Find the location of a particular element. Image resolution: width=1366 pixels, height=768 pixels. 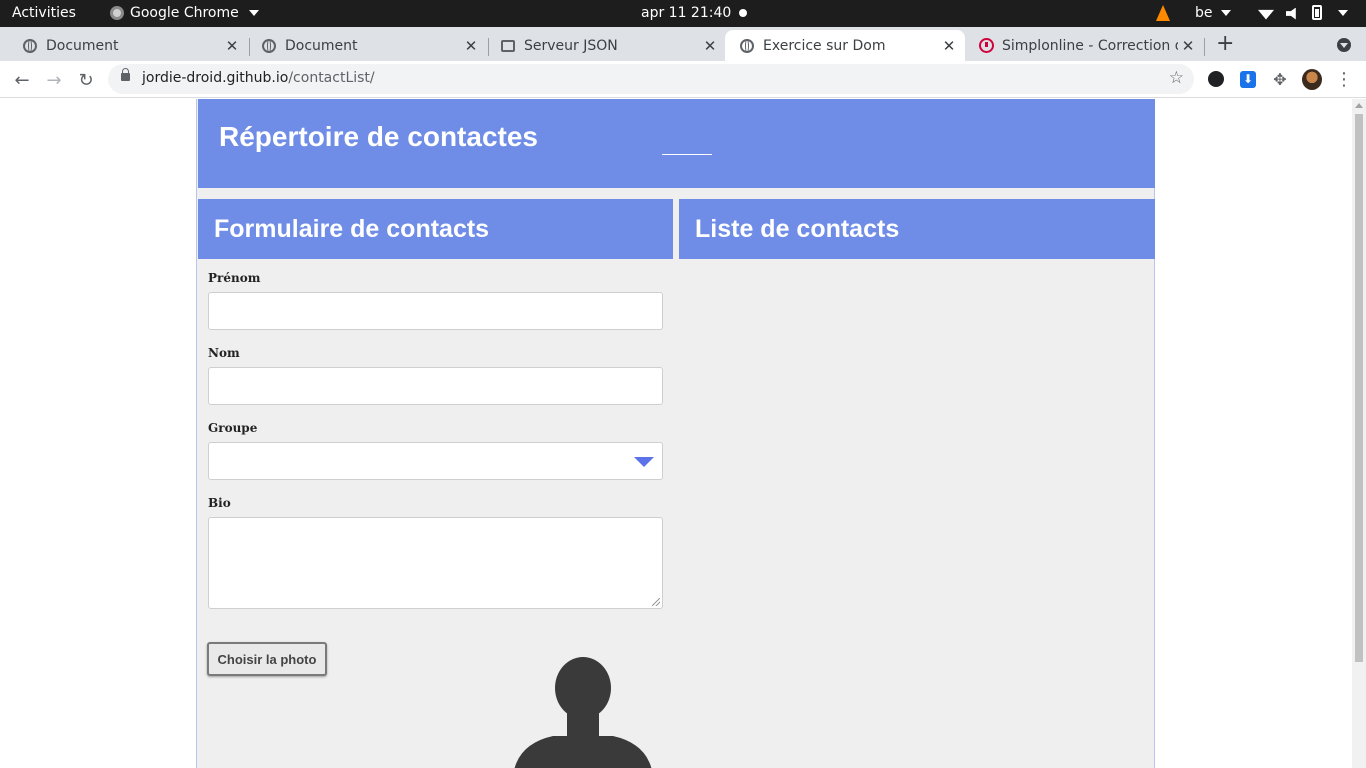

choose-photo-button: Choisir la photo is located at coordinates (267, 659).